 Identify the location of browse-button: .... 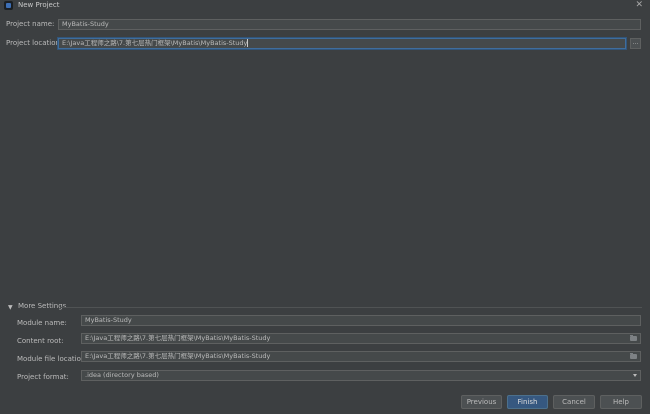
(635, 43).